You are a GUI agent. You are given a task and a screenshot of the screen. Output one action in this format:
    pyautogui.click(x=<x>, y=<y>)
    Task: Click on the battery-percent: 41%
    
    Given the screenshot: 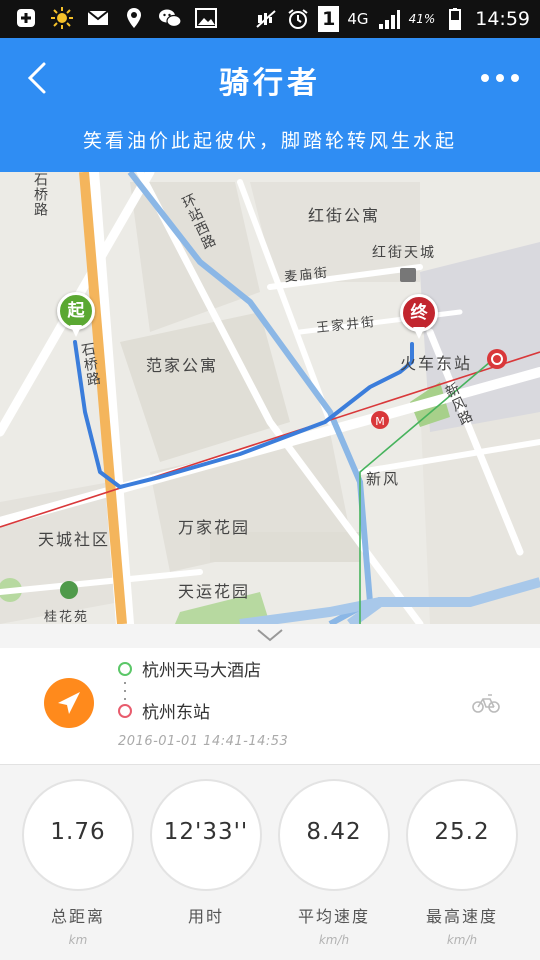 What is the action you would take?
    pyautogui.click(x=422, y=19)
    